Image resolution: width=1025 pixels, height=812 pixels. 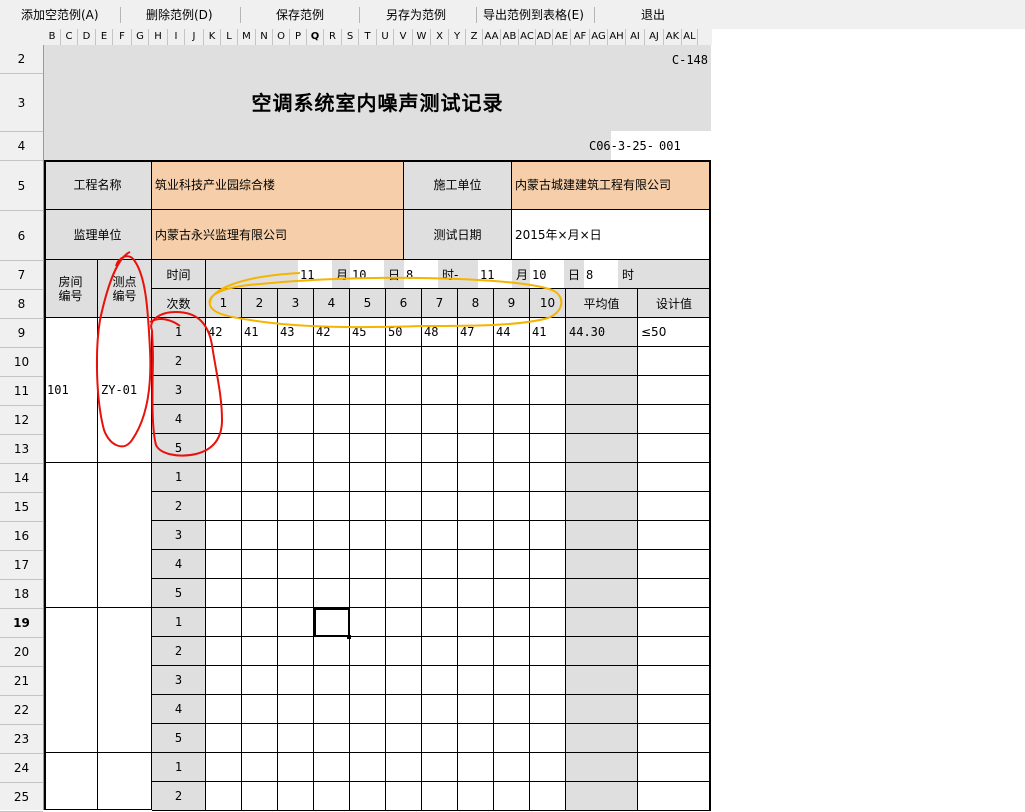 What do you see at coordinates (617, 37) in the screenshot?
I see `column-header-ah: AH` at bounding box center [617, 37].